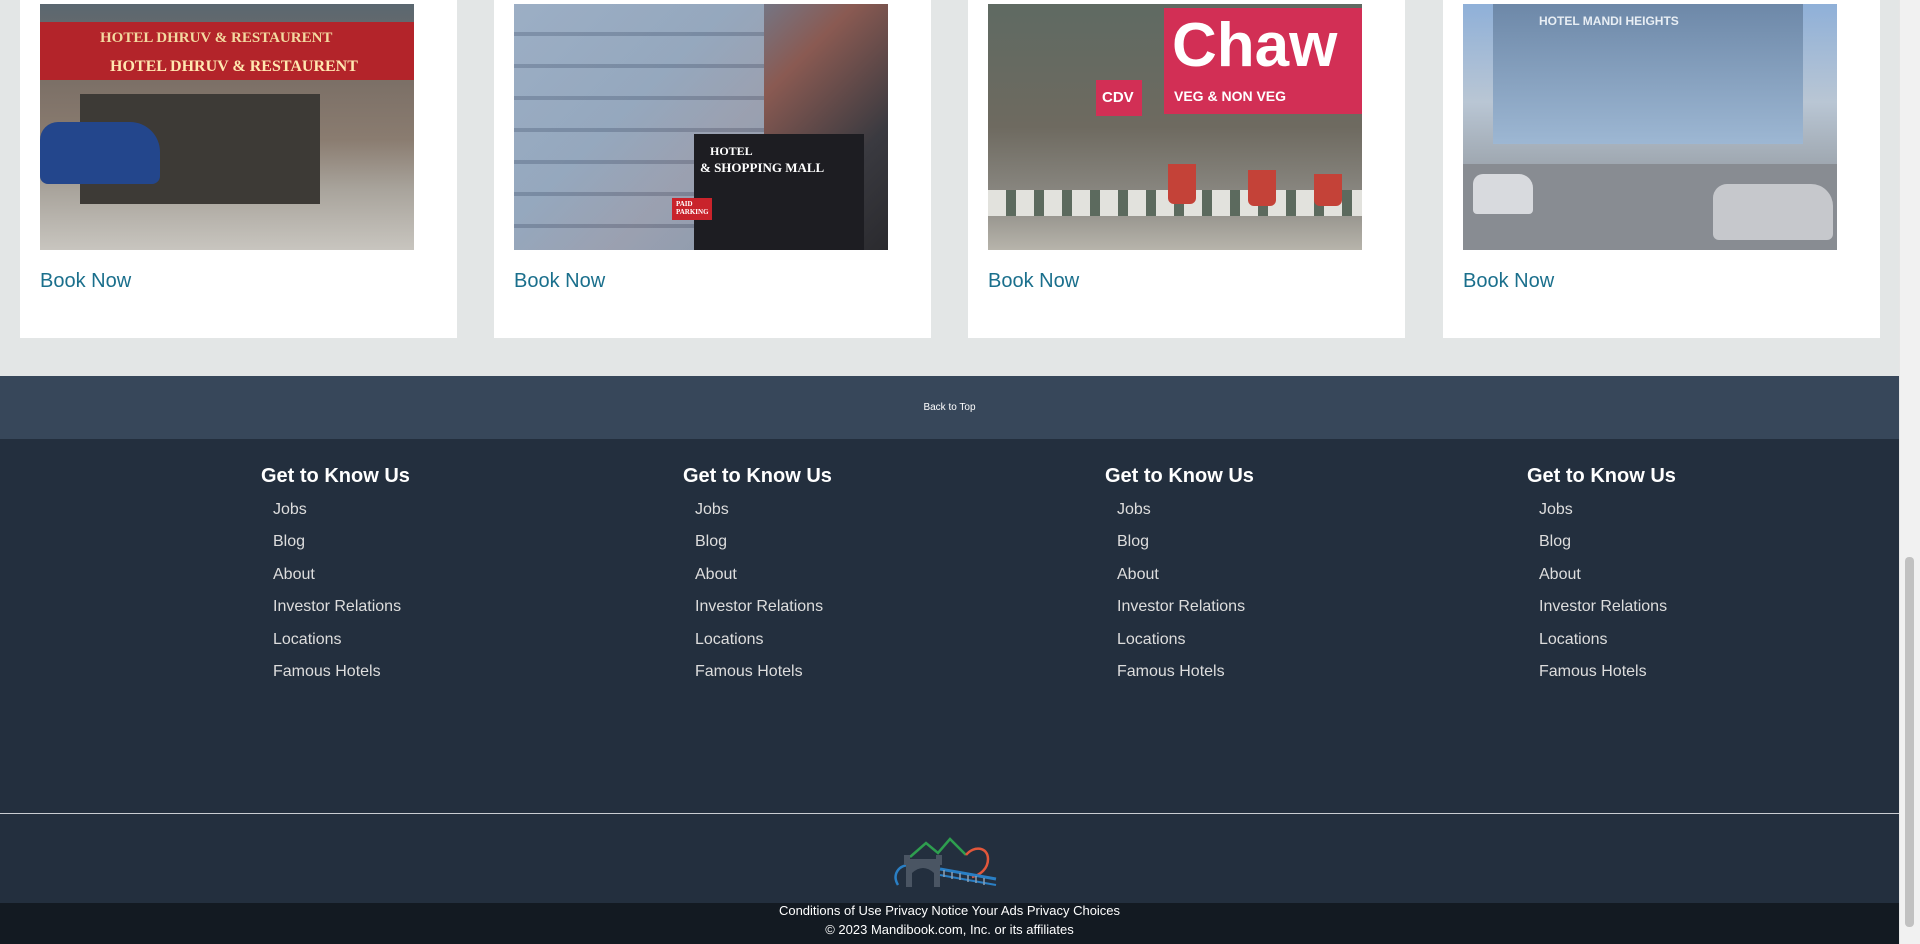 The image size is (1920, 944). What do you see at coordinates (762, 167) in the screenshot?
I see `hotel-sign-text: & SHOPPING MALL` at bounding box center [762, 167].